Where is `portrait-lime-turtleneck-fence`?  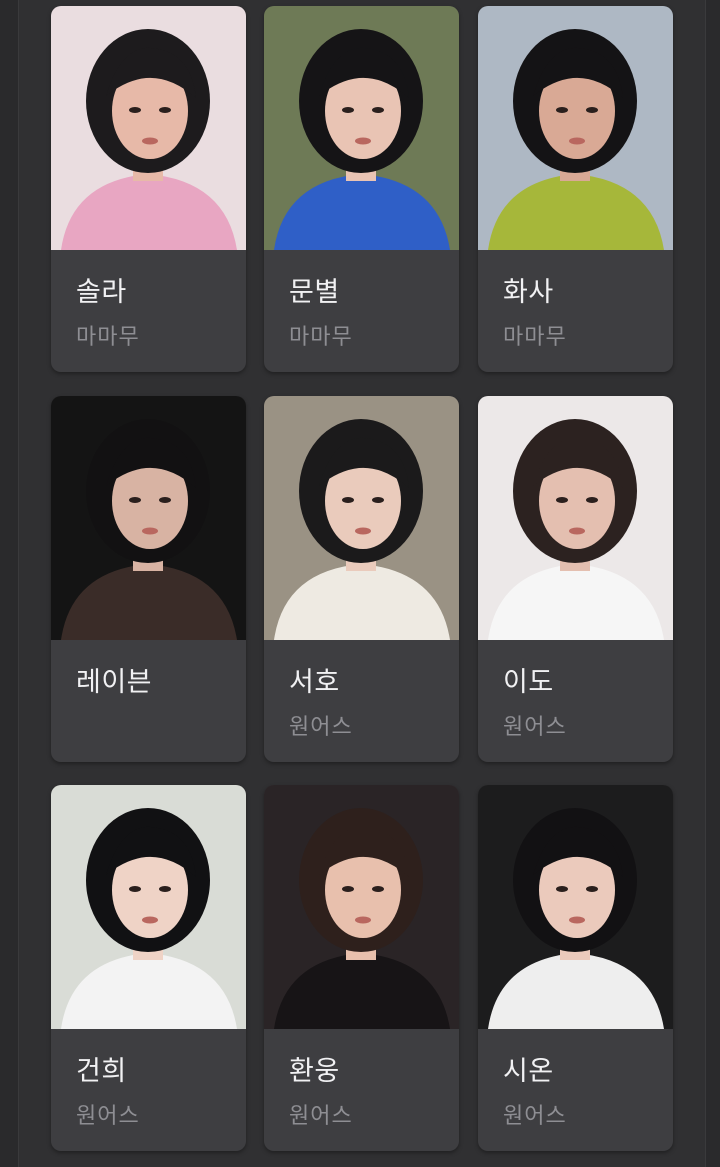
portrait-lime-turtleneck-fence is located at coordinates (575, 128).